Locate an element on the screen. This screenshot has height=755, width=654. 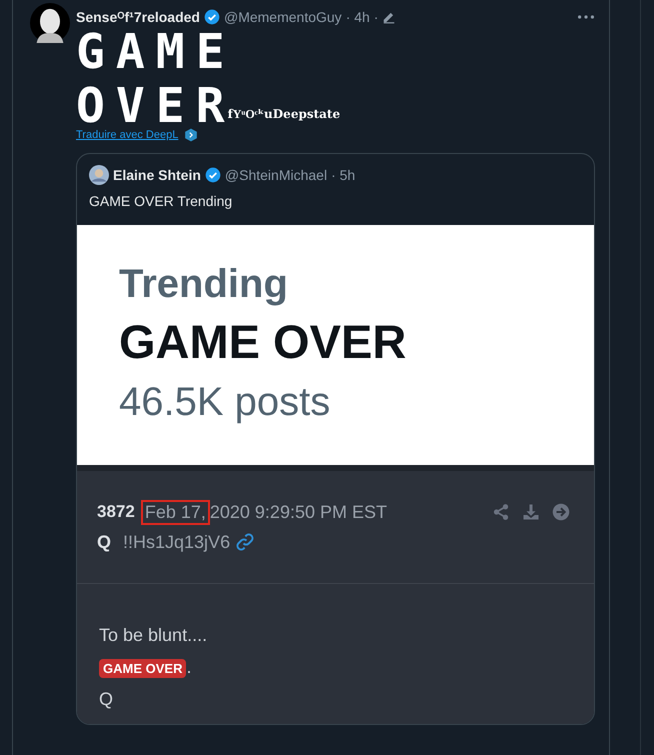
post-text: . is located at coordinates (189, 667).